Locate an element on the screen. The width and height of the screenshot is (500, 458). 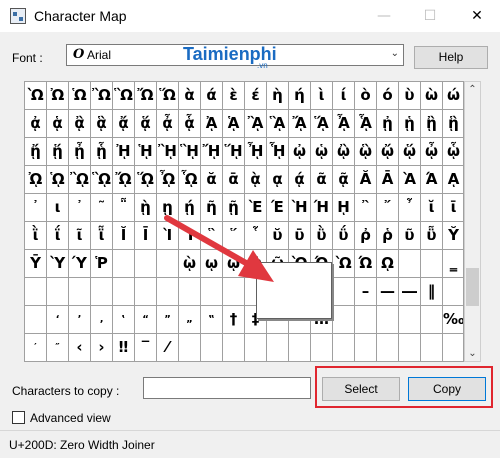
minimize-button: — is located at coordinates (384, 16).